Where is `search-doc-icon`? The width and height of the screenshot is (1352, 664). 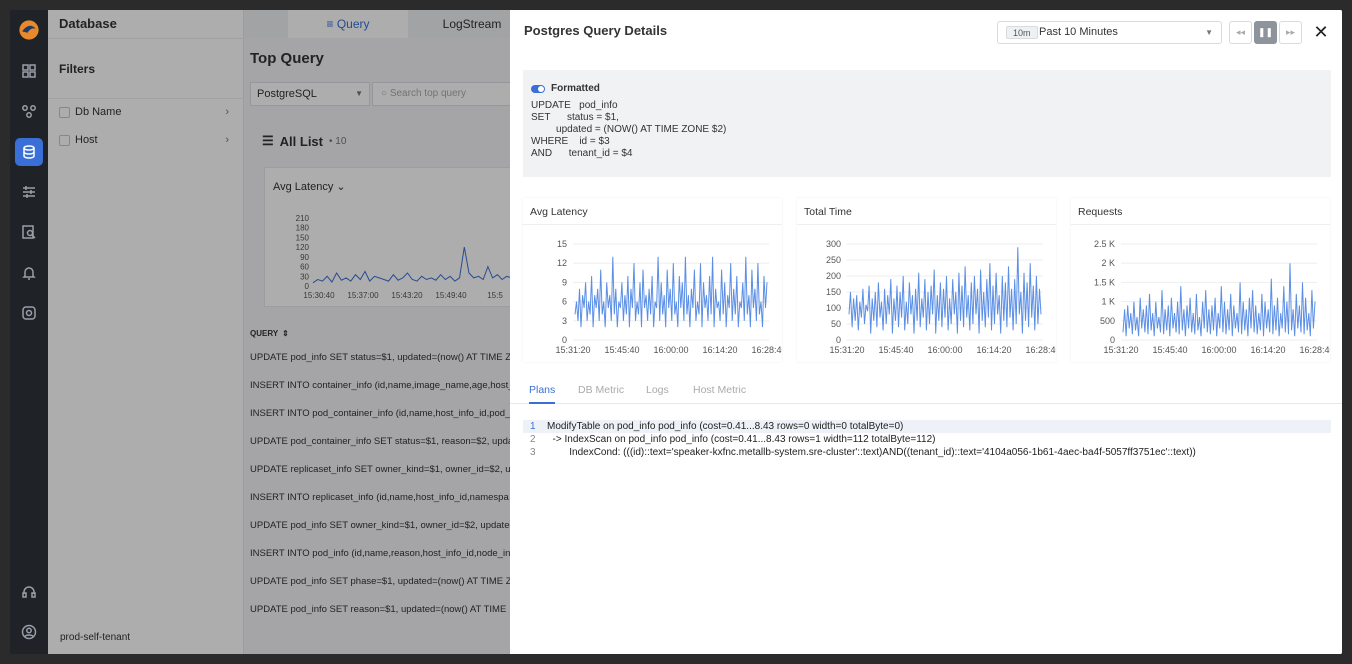 search-doc-icon is located at coordinates (29, 232).